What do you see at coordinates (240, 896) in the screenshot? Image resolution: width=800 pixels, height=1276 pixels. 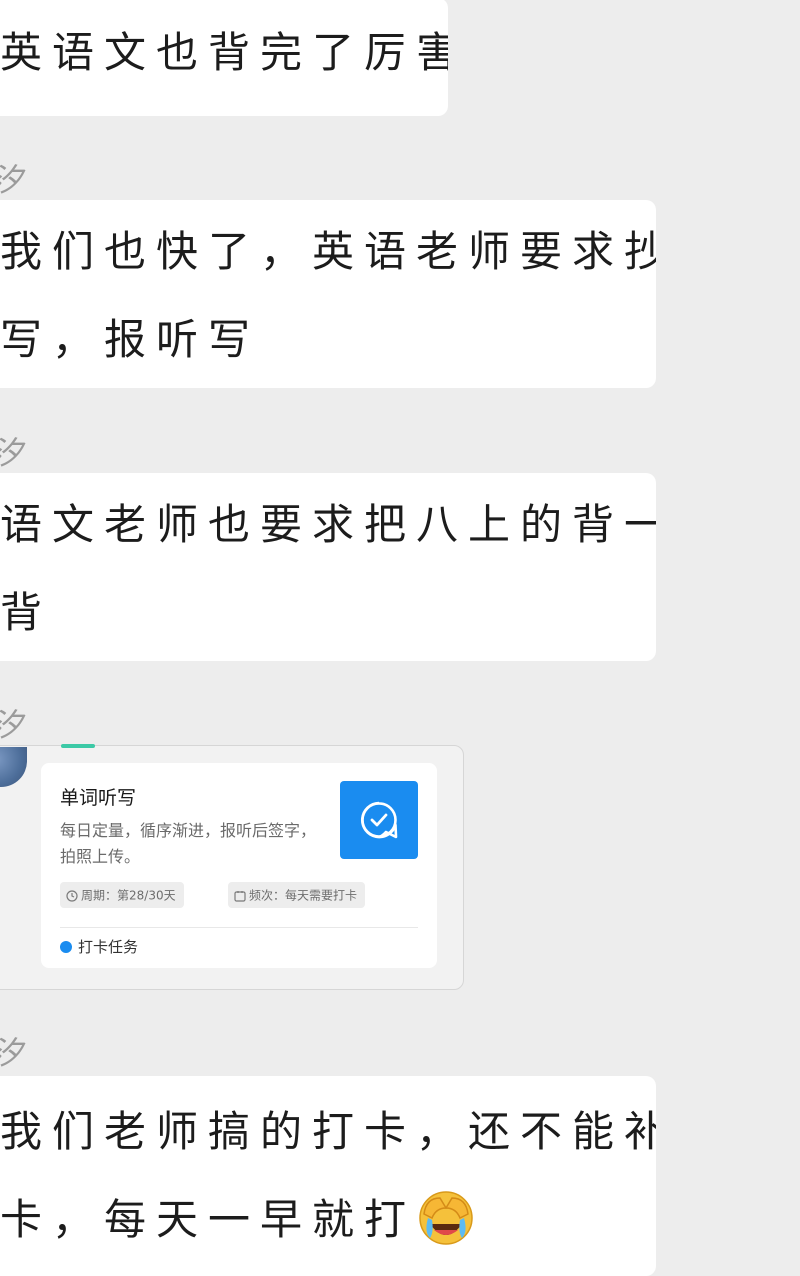 I see `calendar-icon` at bounding box center [240, 896].